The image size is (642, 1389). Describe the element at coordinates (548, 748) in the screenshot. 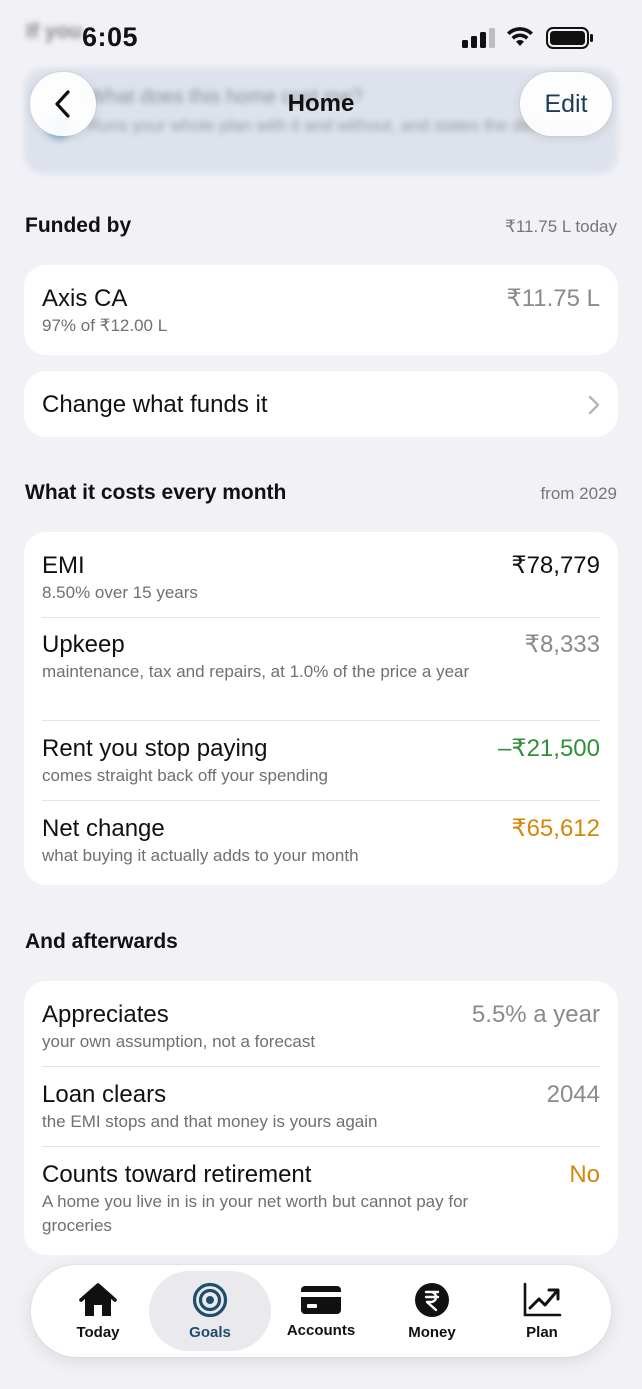

I see `row-value: –₹21,500` at that location.